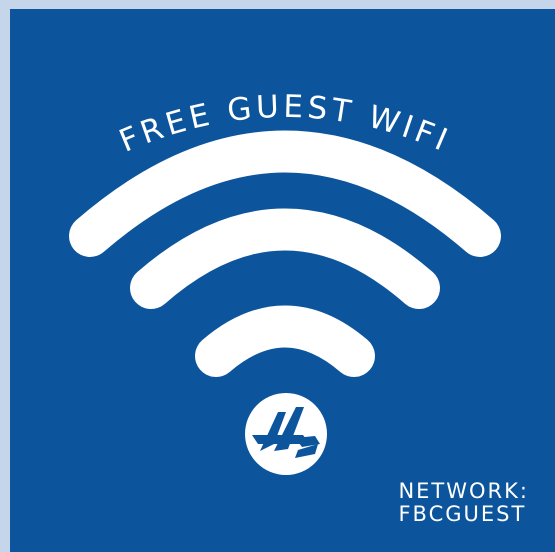  Describe the element at coordinates (463, 491) in the screenshot. I see `network-label: NETWORK:` at that location.